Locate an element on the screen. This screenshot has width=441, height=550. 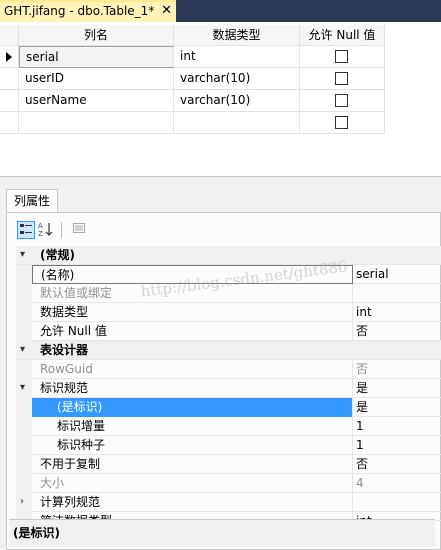
category-label: 表设计器 is located at coordinates (64, 350).